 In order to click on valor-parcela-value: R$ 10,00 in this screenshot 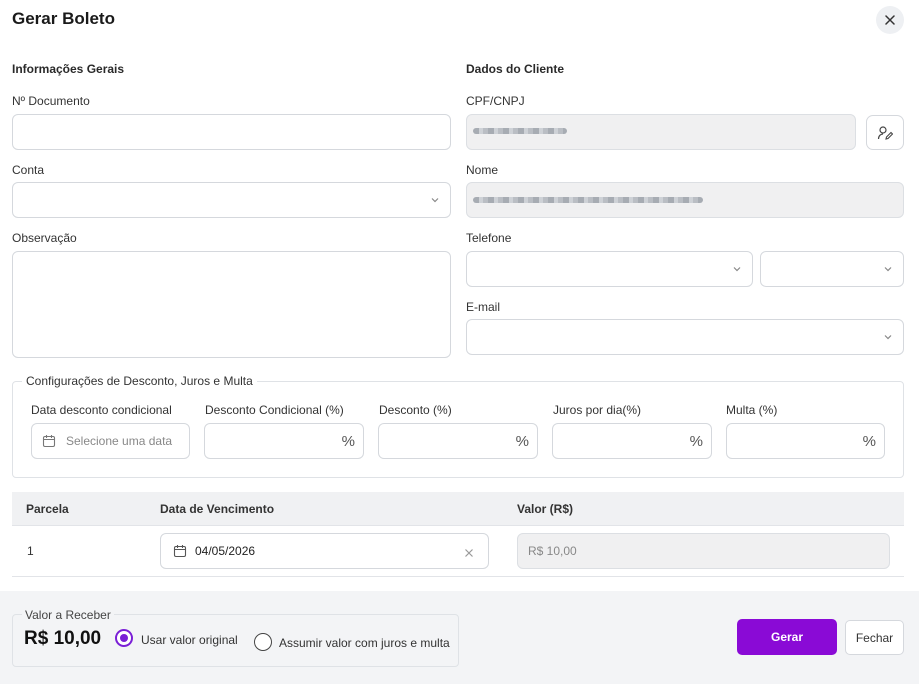, I will do `click(552, 551)`.